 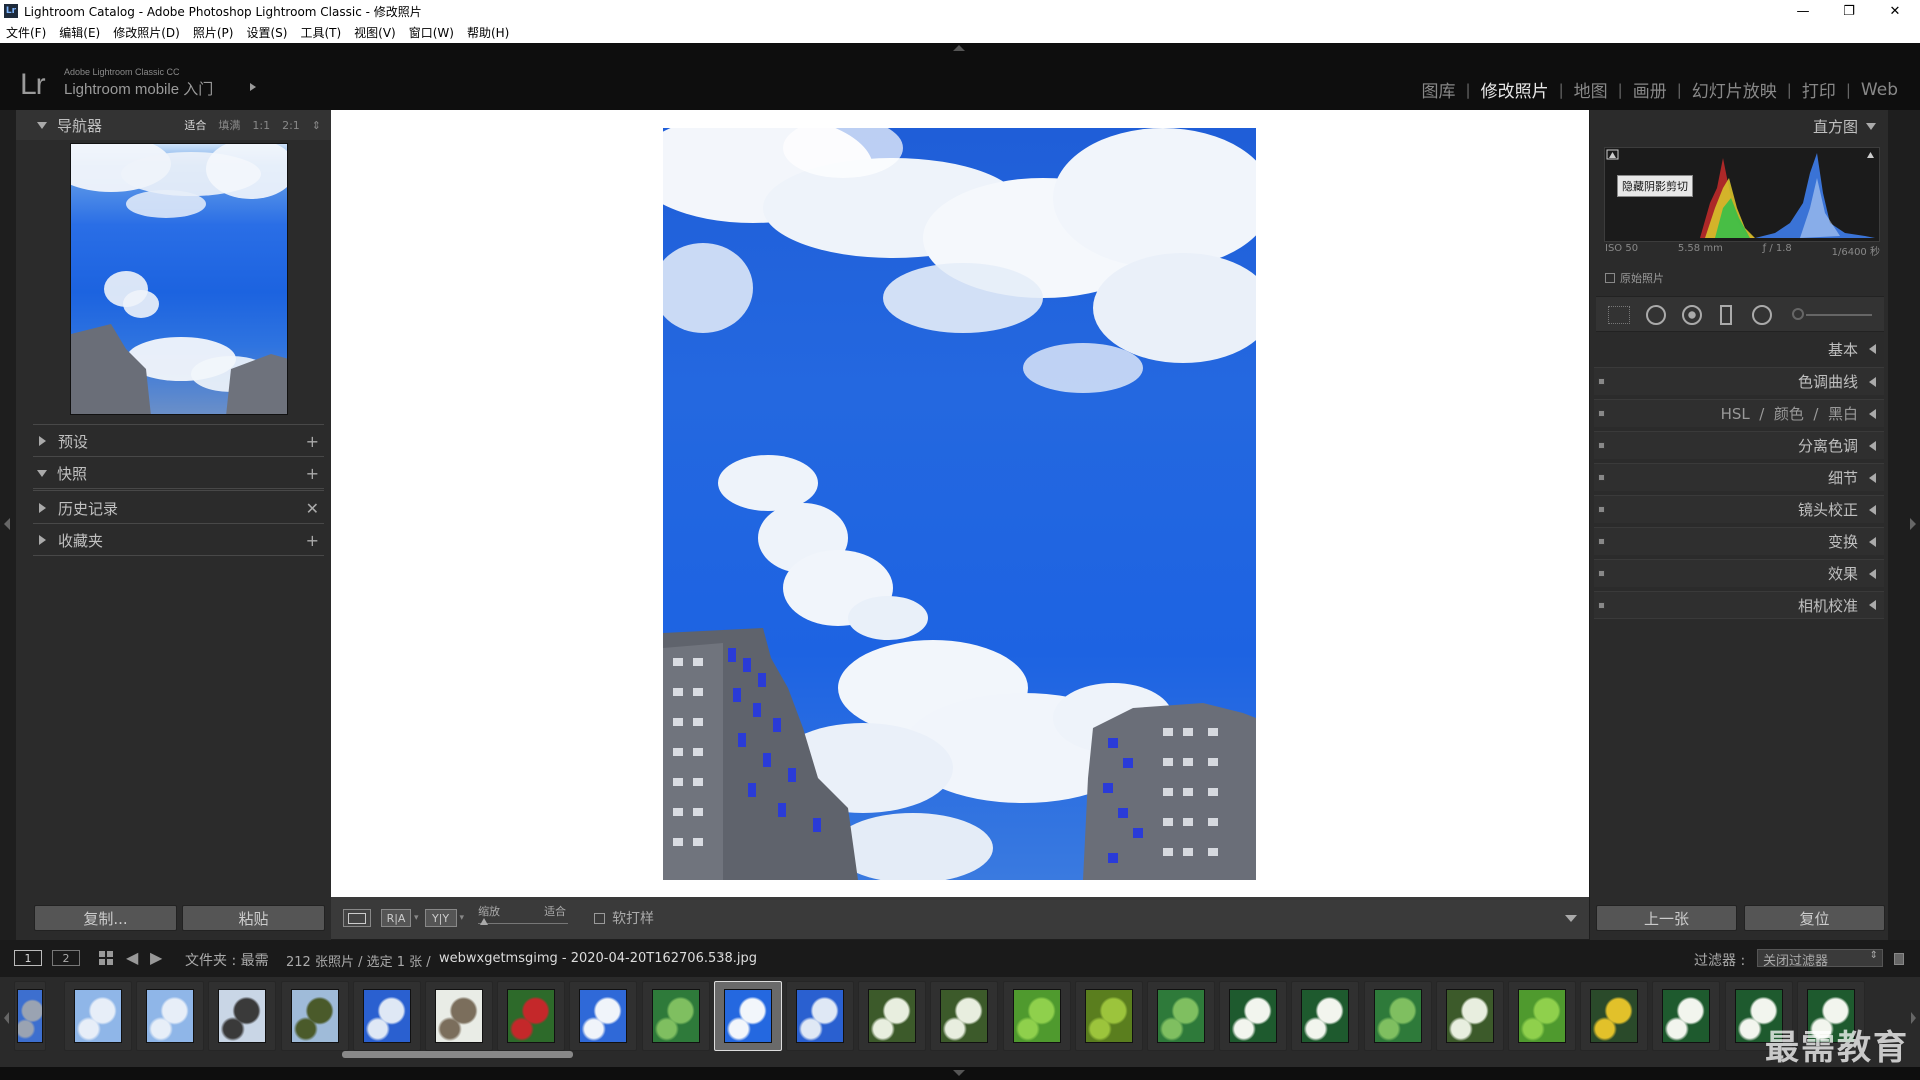 What do you see at coordinates (959, 48) in the screenshot?
I see `collapse-top-panel-icon` at bounding box center [959, 48].